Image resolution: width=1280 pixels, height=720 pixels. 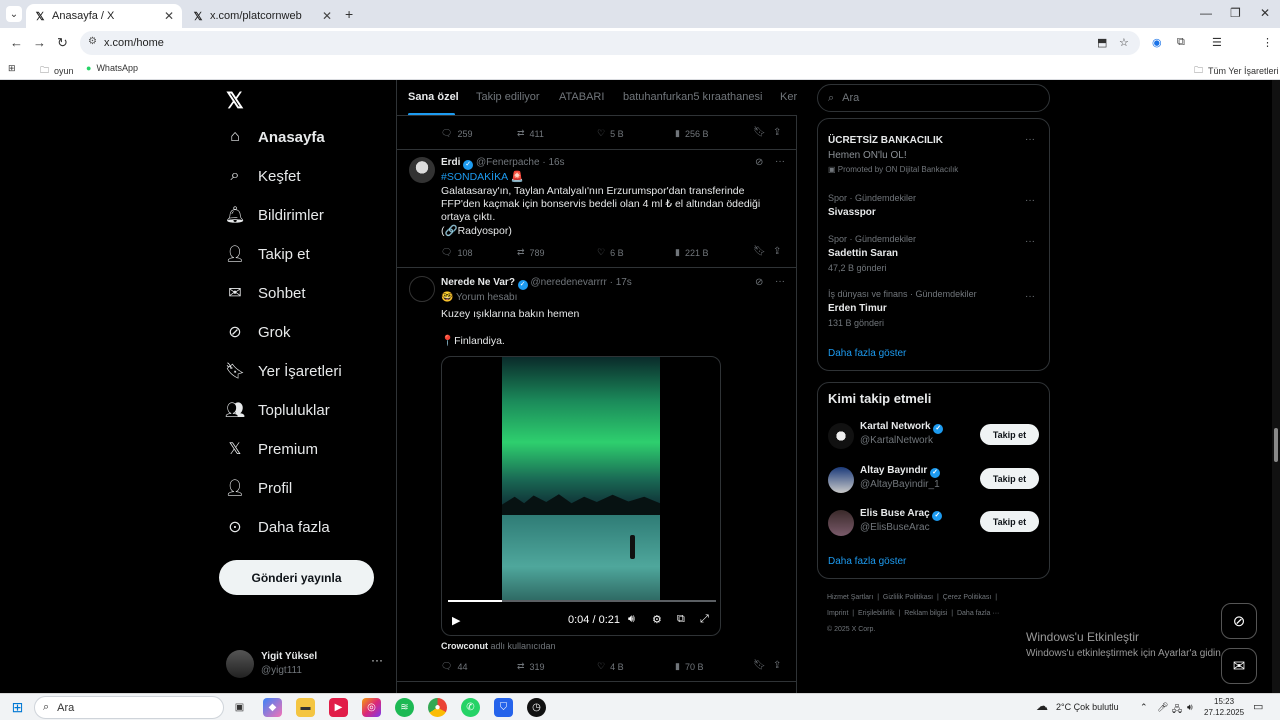 What do you see at coordinates (867, 561) in the screenshot?
I see `show-more-follow: Daha fazla göster` at bounding box center [867, 561].